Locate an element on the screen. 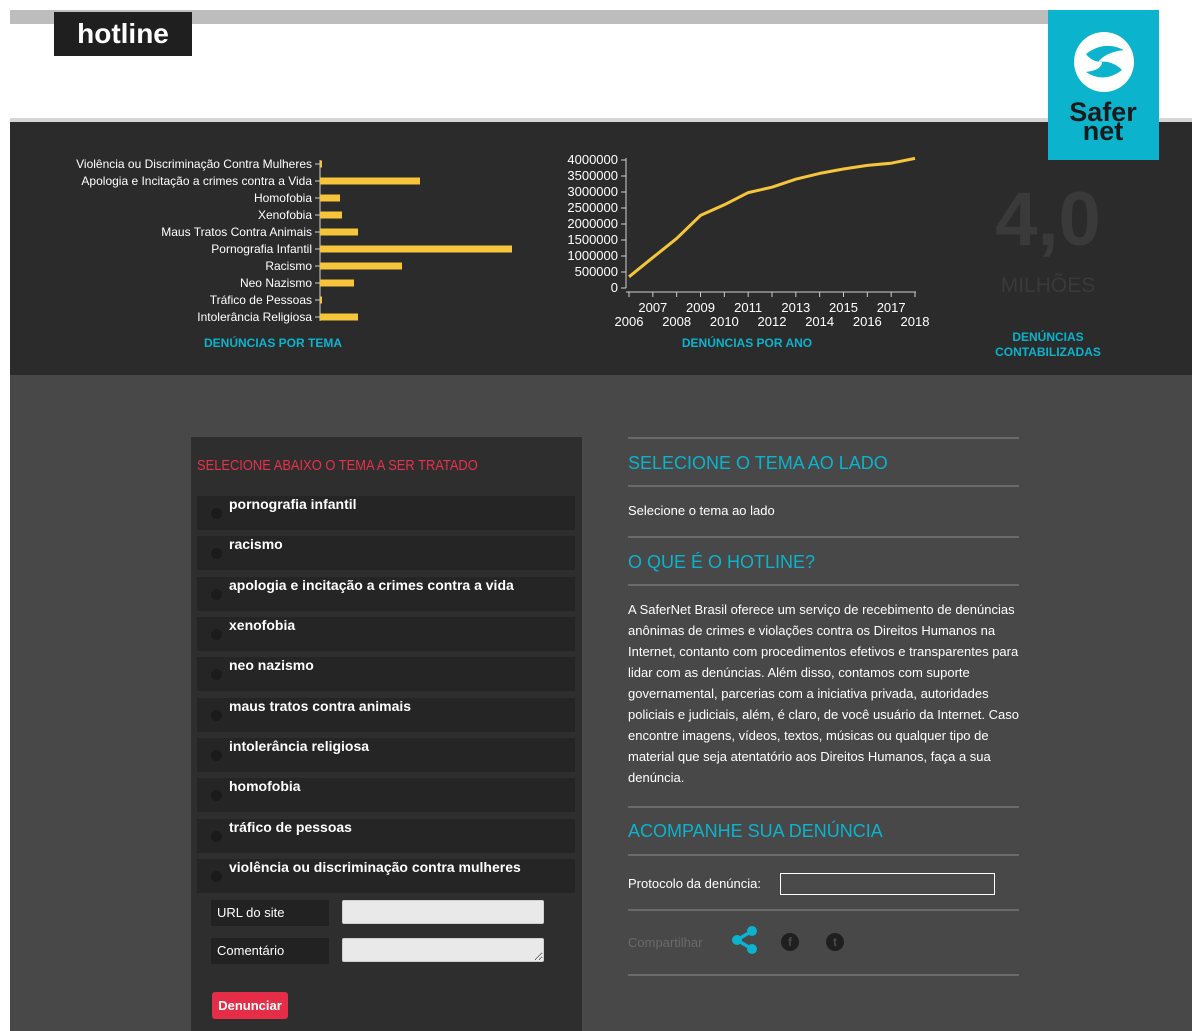  protocol-label: Protocolo da denúncia: is located at coordinates (694, 883).